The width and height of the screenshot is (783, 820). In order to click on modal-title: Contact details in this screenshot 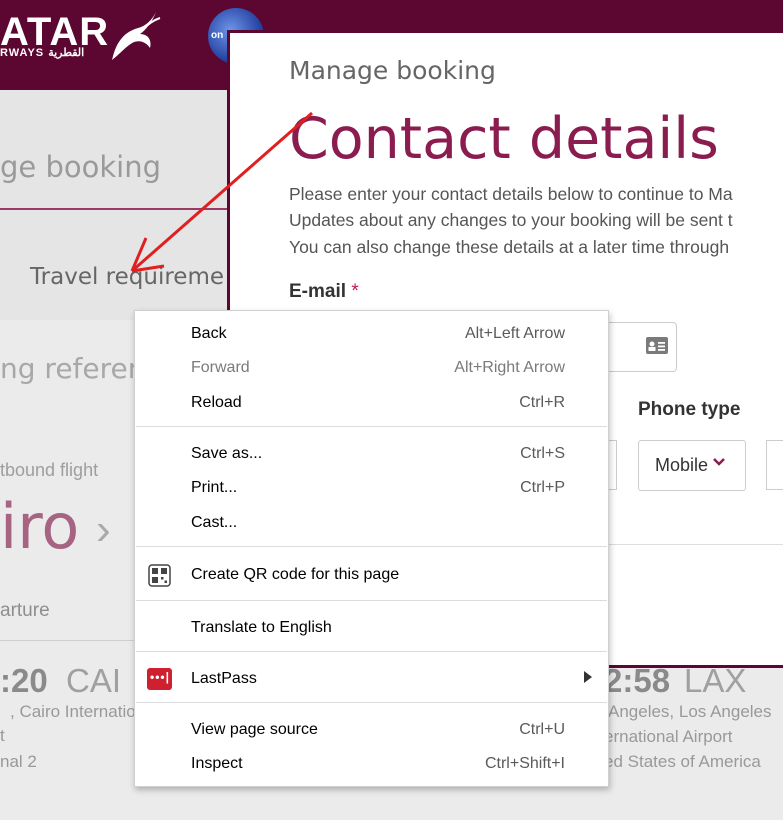, I will do `click(504, 139)`.